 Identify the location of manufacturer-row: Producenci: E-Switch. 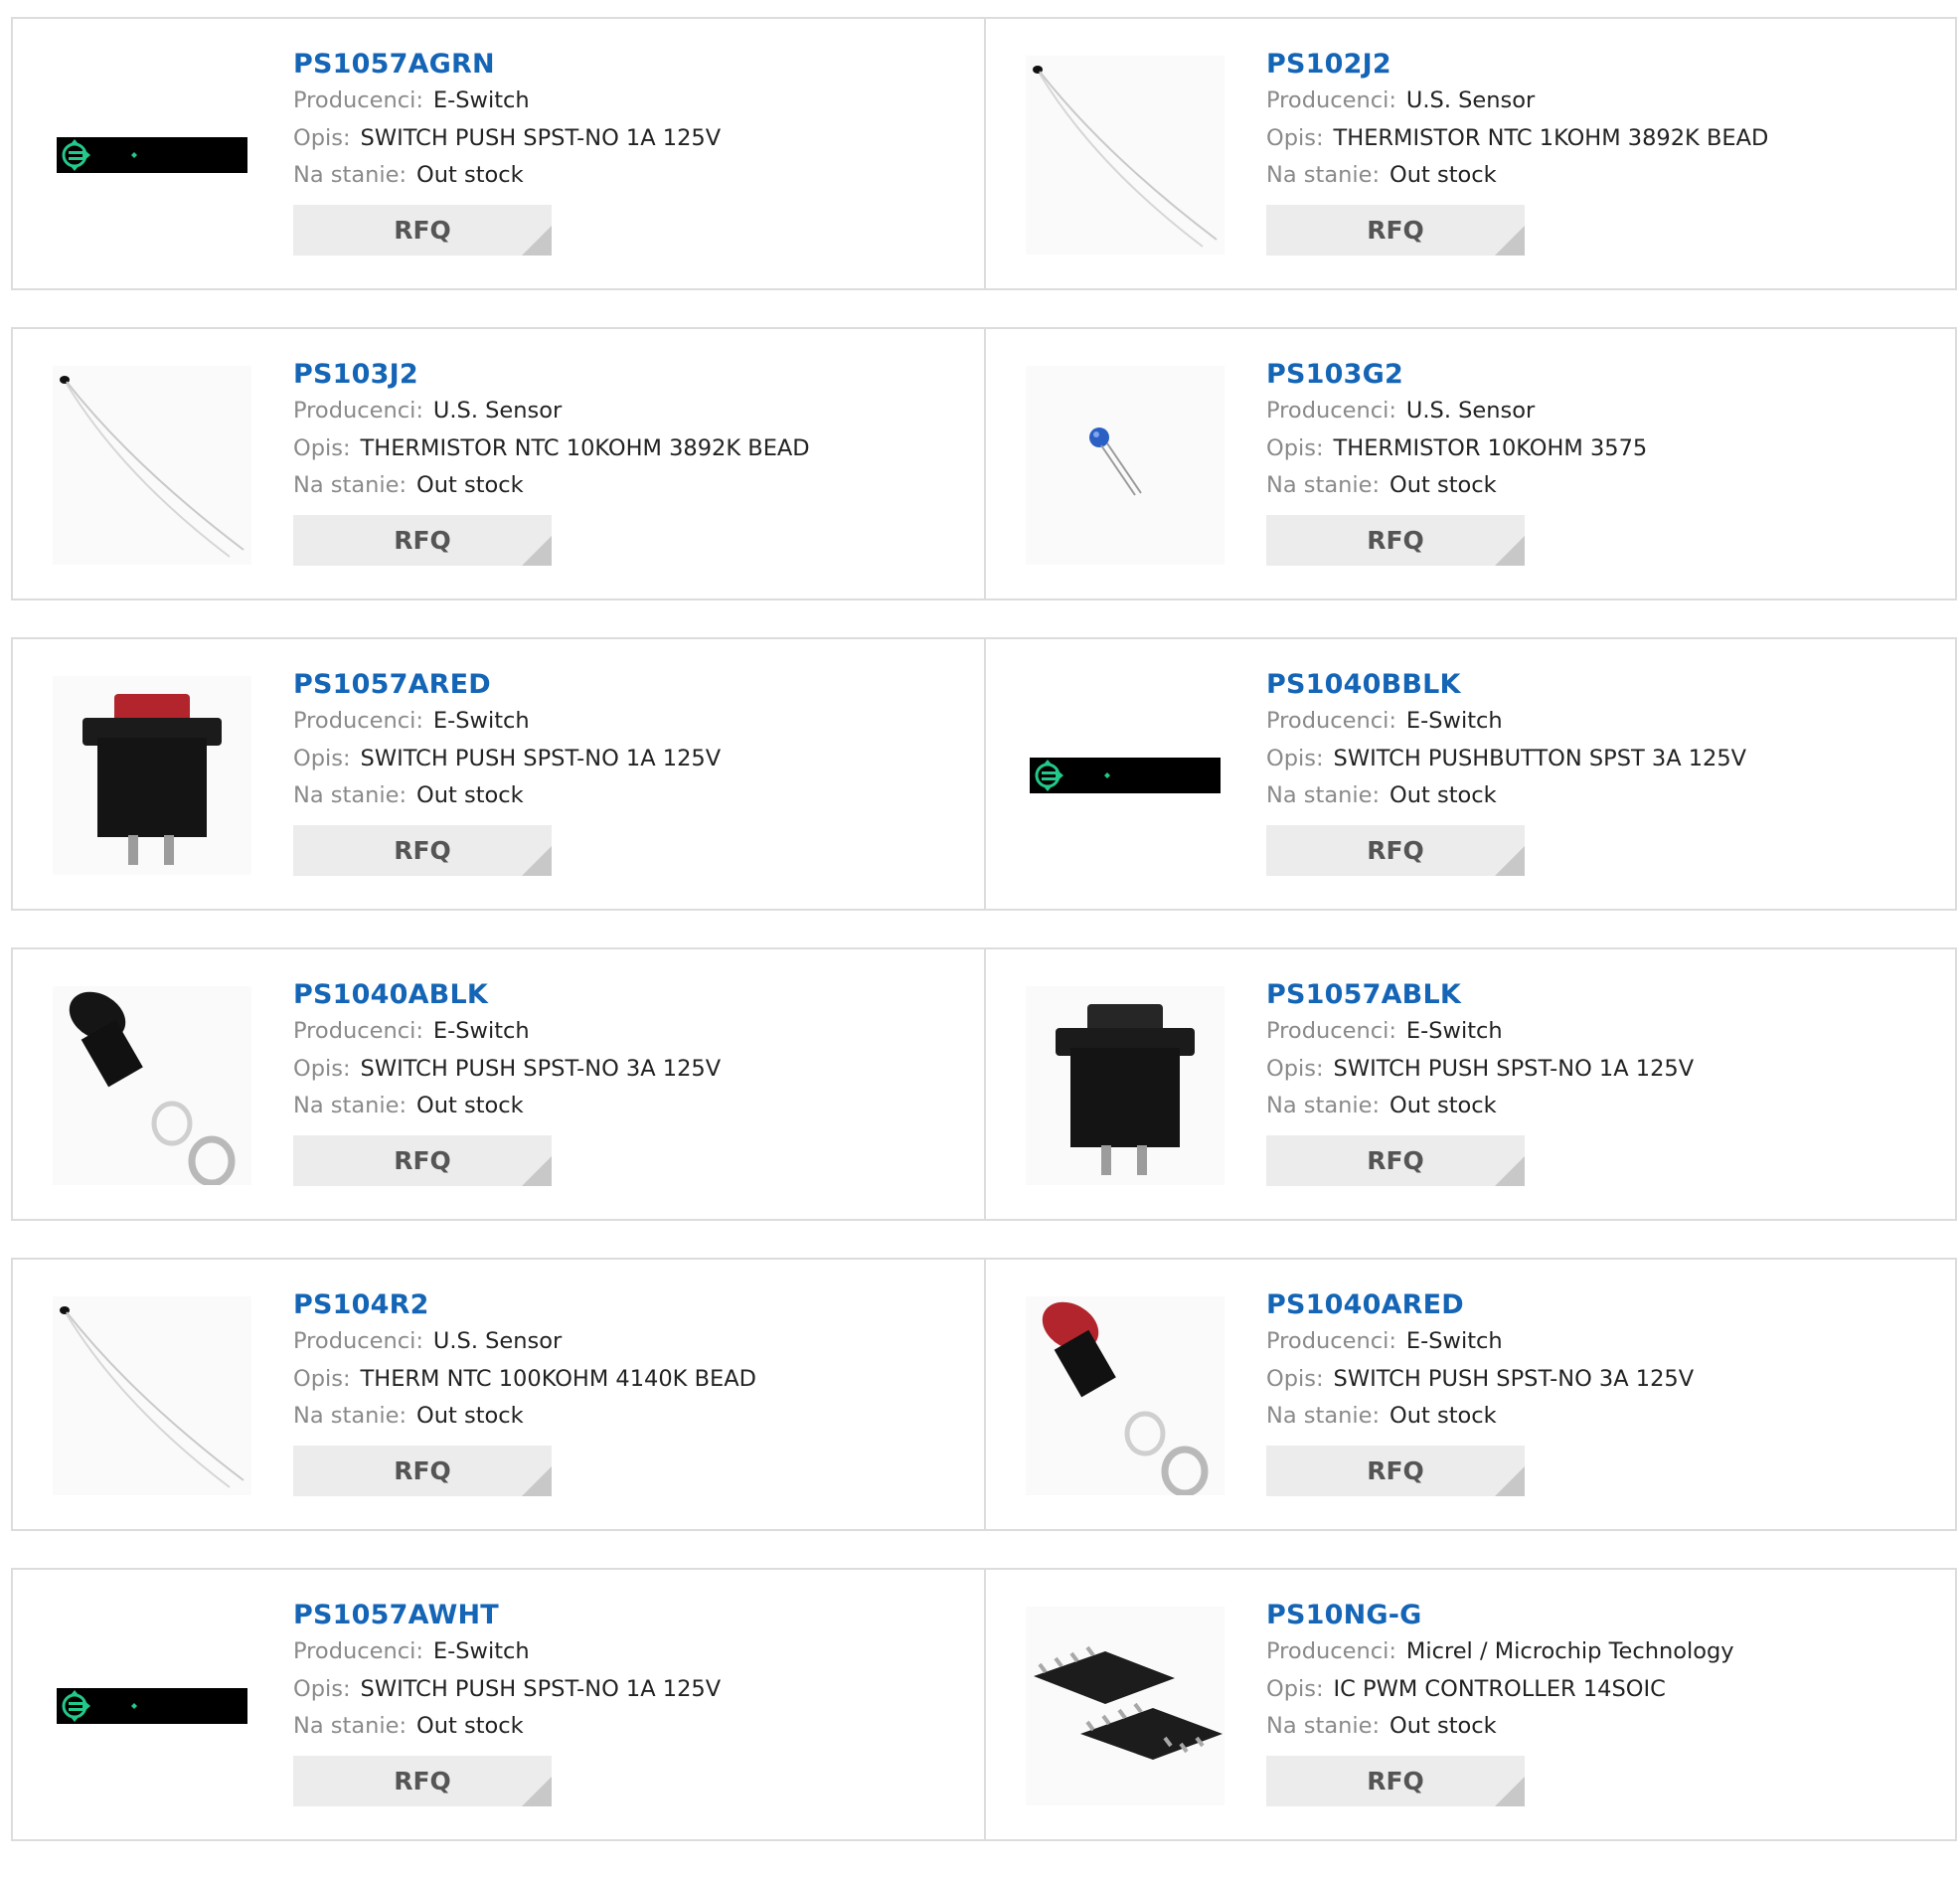
(634, 101).